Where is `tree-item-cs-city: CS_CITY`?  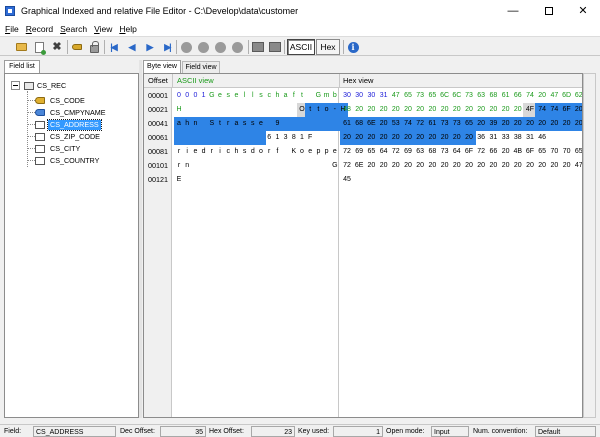 tree-item-cs-city: CS_CITY is located at coordinates (54, 148).